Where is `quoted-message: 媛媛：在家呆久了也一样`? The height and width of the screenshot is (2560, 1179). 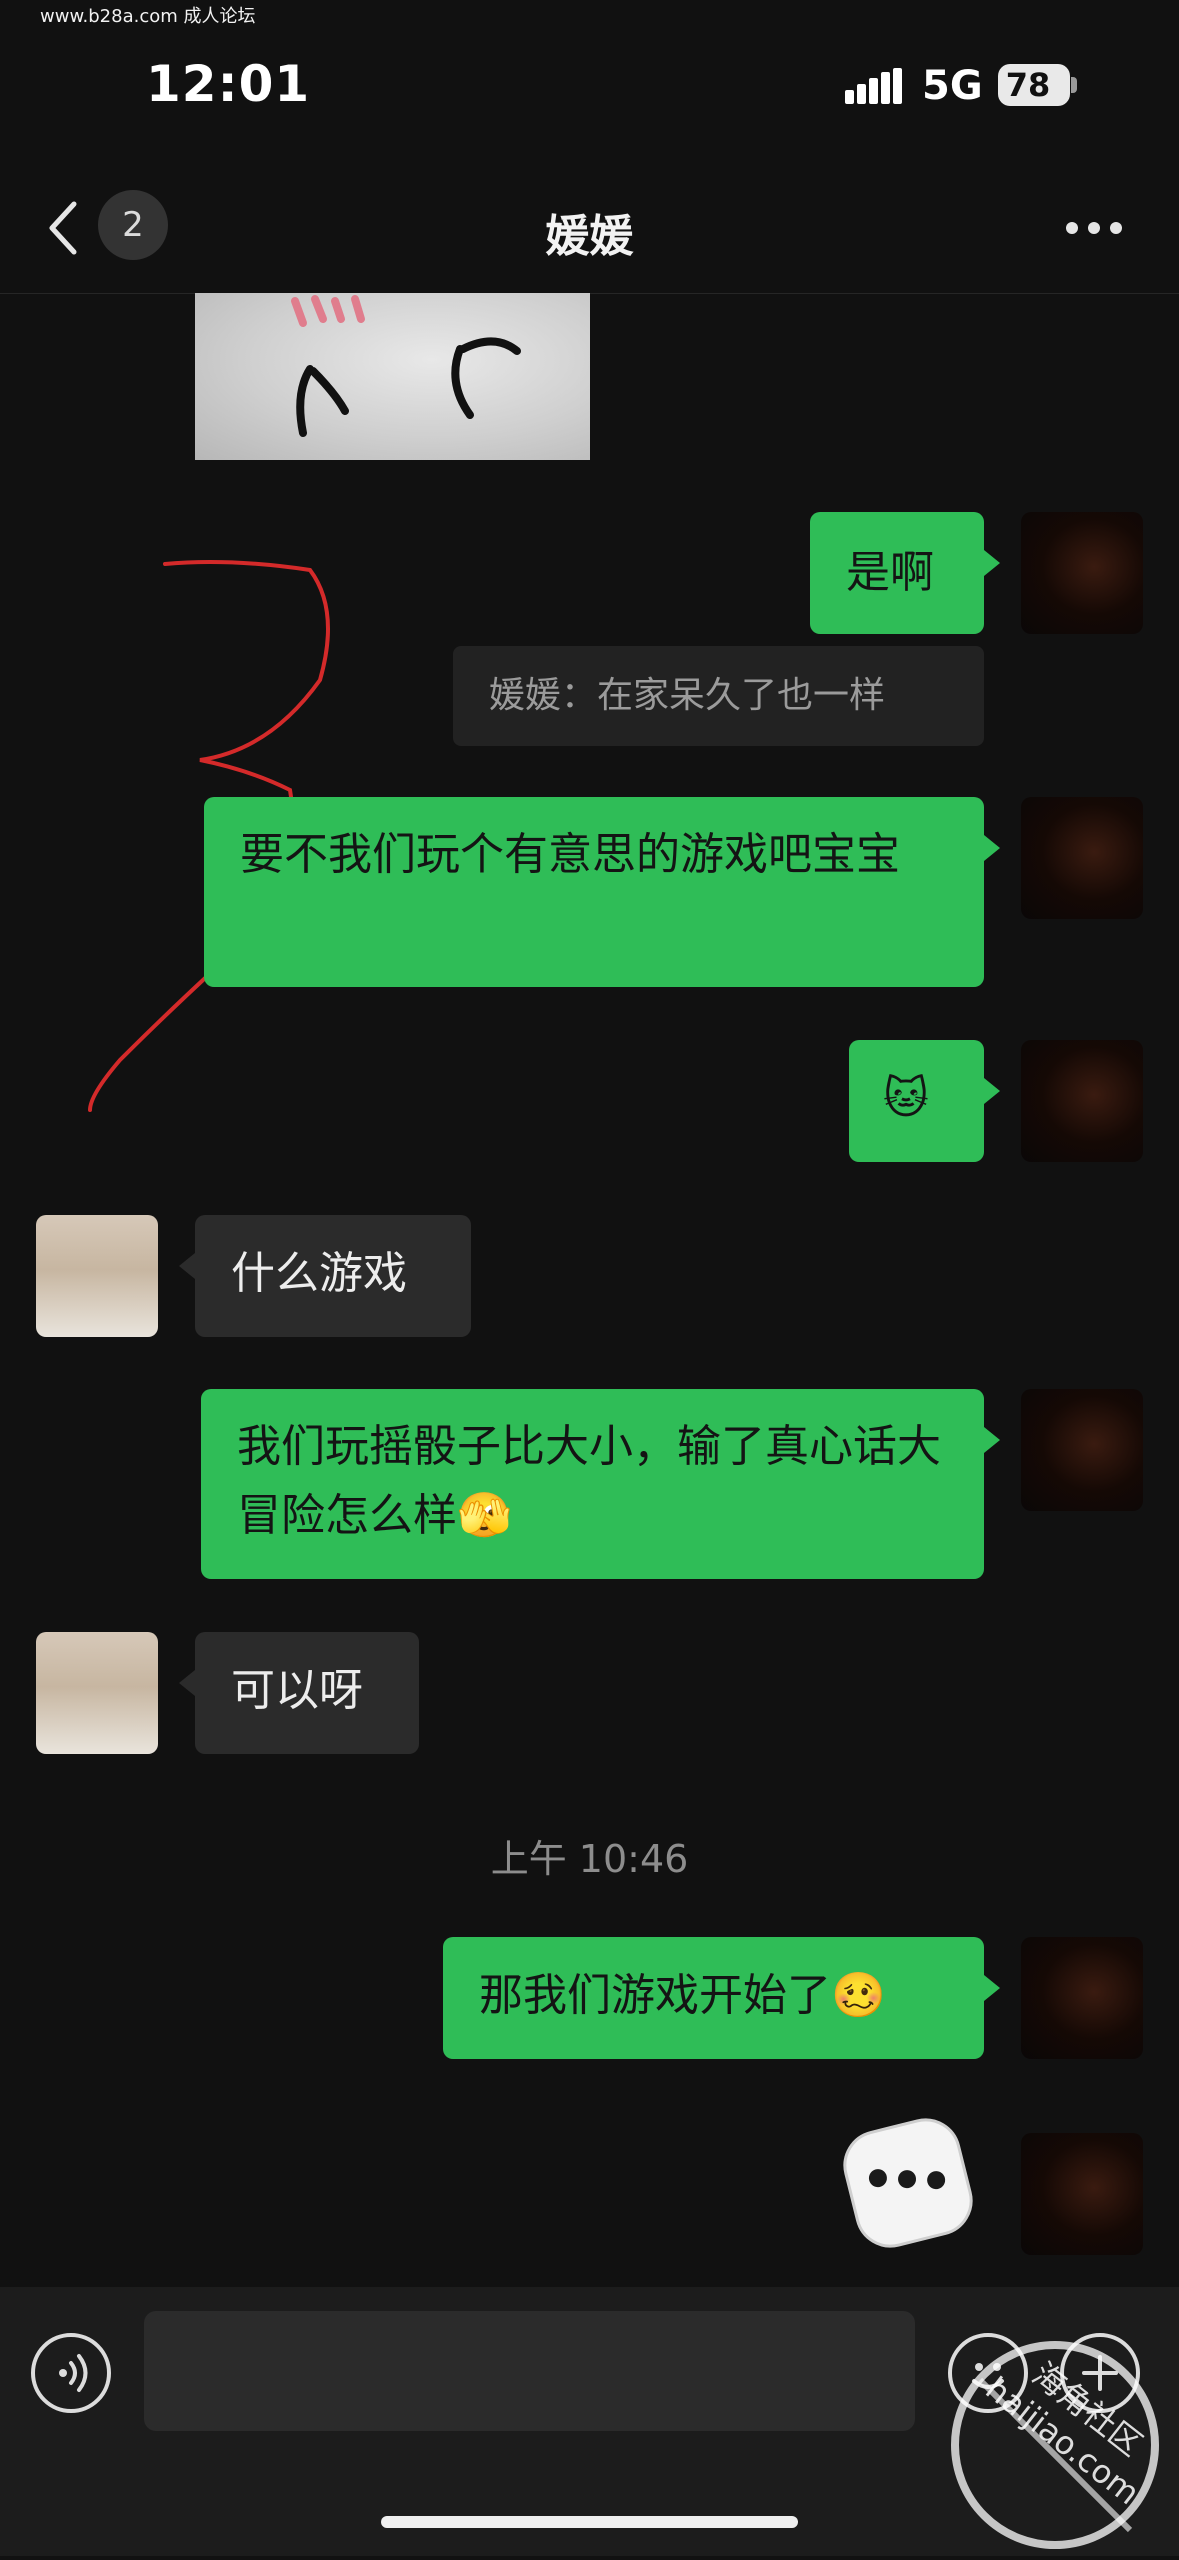 quoted-message: 媛媛：在家呆久了也一样 is located at coordinates (718, 696).